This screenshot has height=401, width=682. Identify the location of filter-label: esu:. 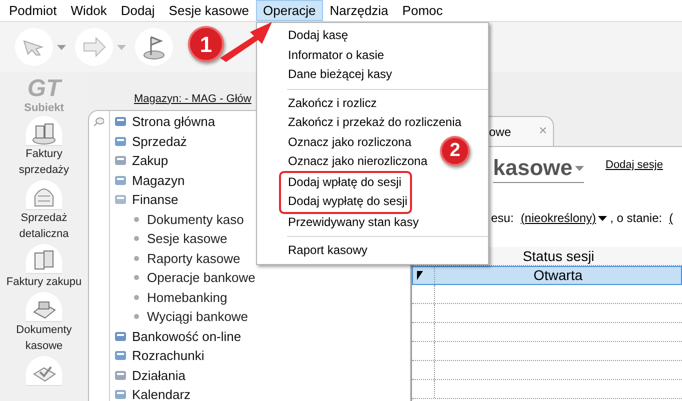
(502, 218).